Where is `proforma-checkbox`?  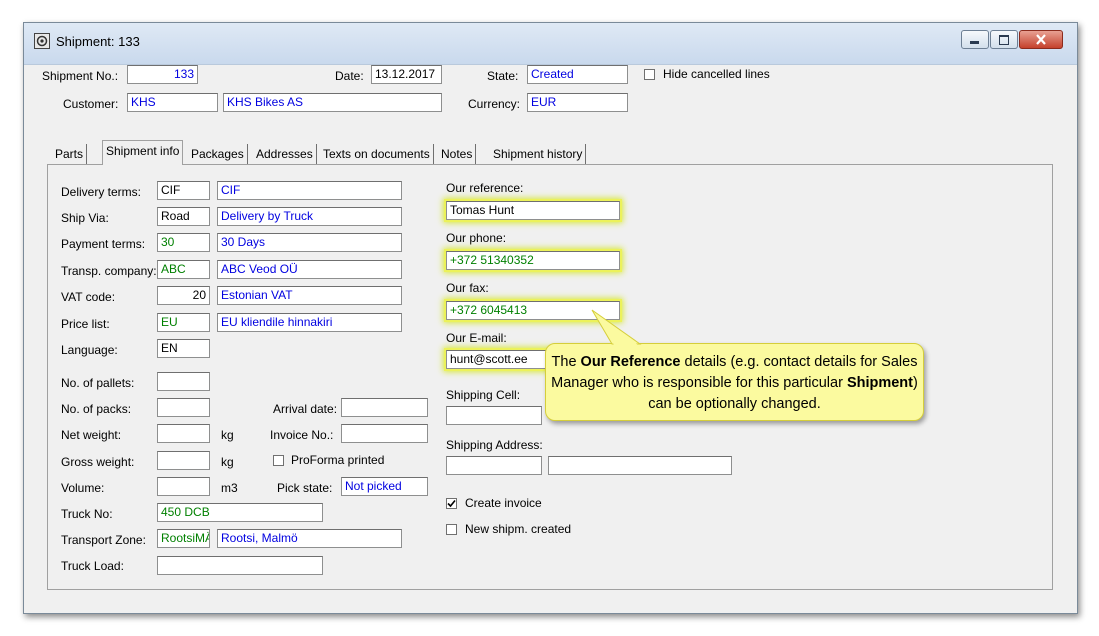
proforma-checkbox is located at coordinates (278, 460).